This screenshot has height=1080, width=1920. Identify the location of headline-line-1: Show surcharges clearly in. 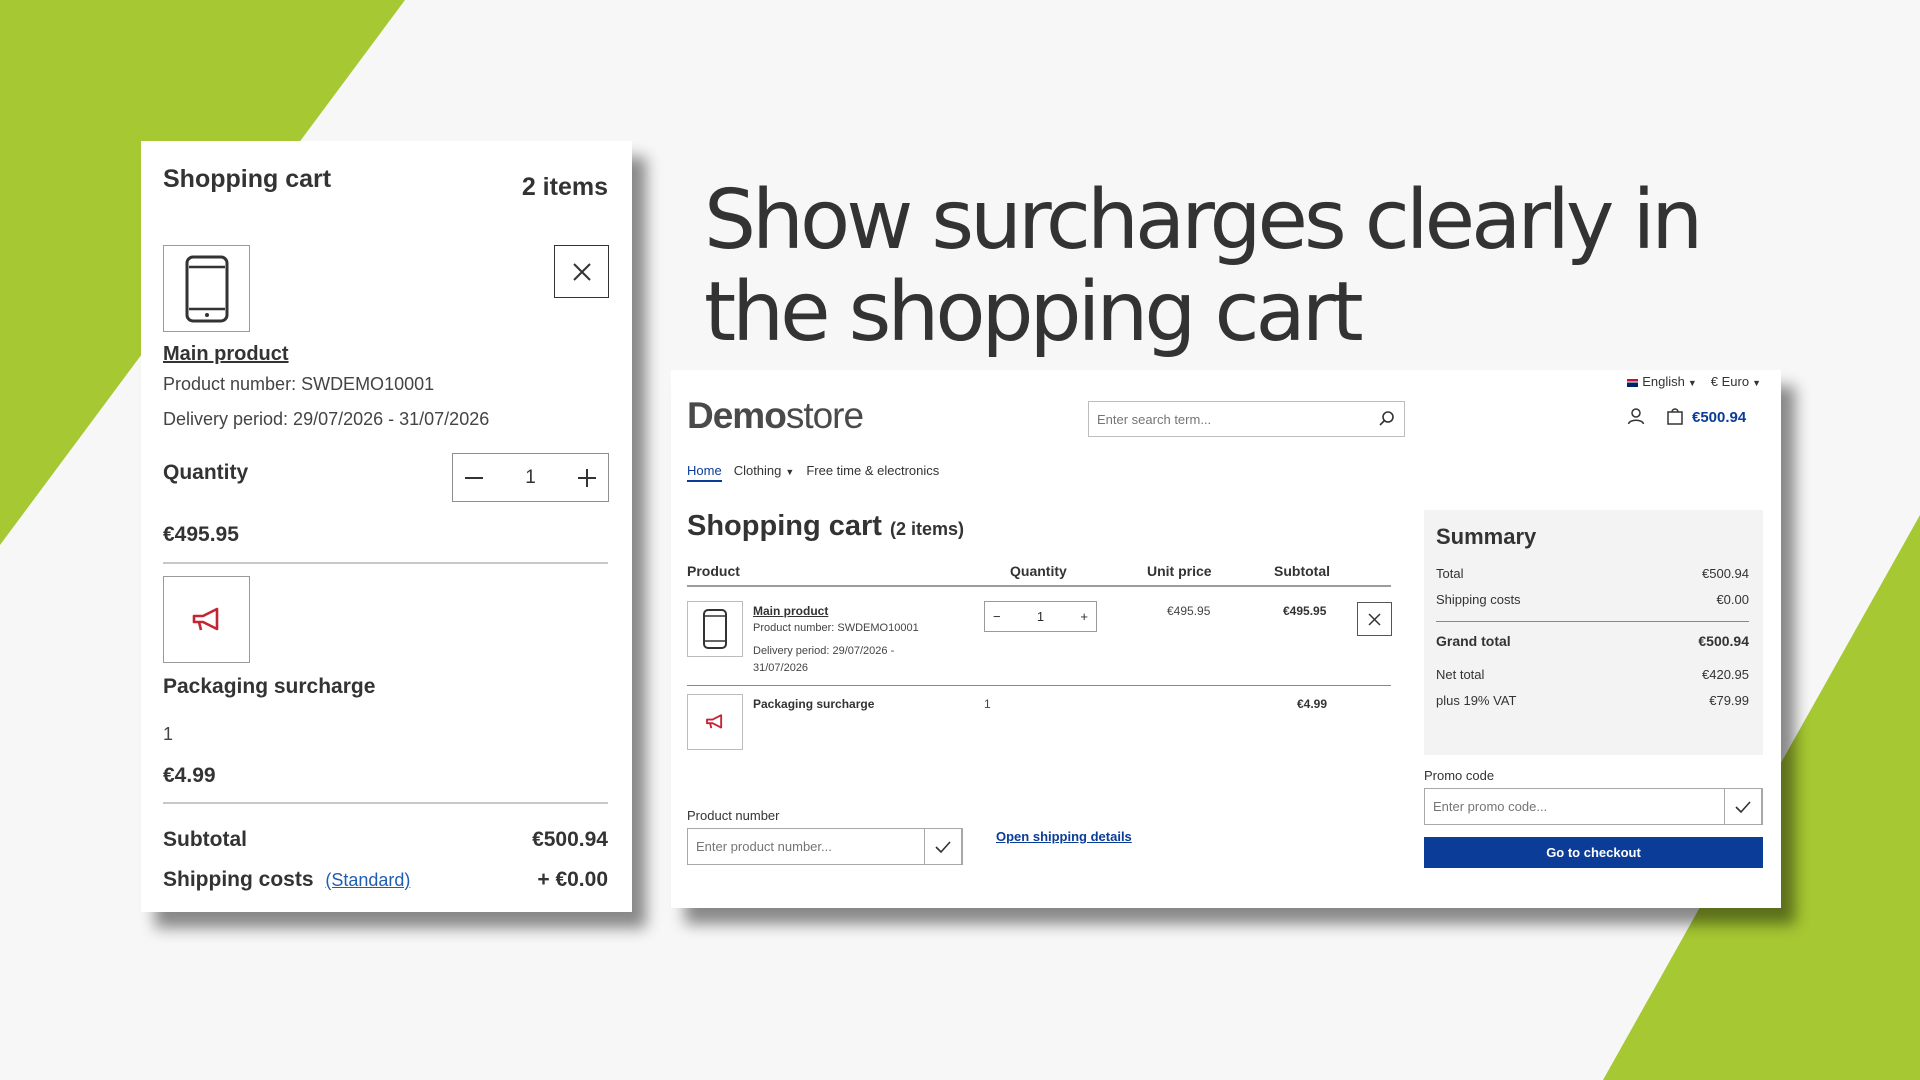
(1203, 220).